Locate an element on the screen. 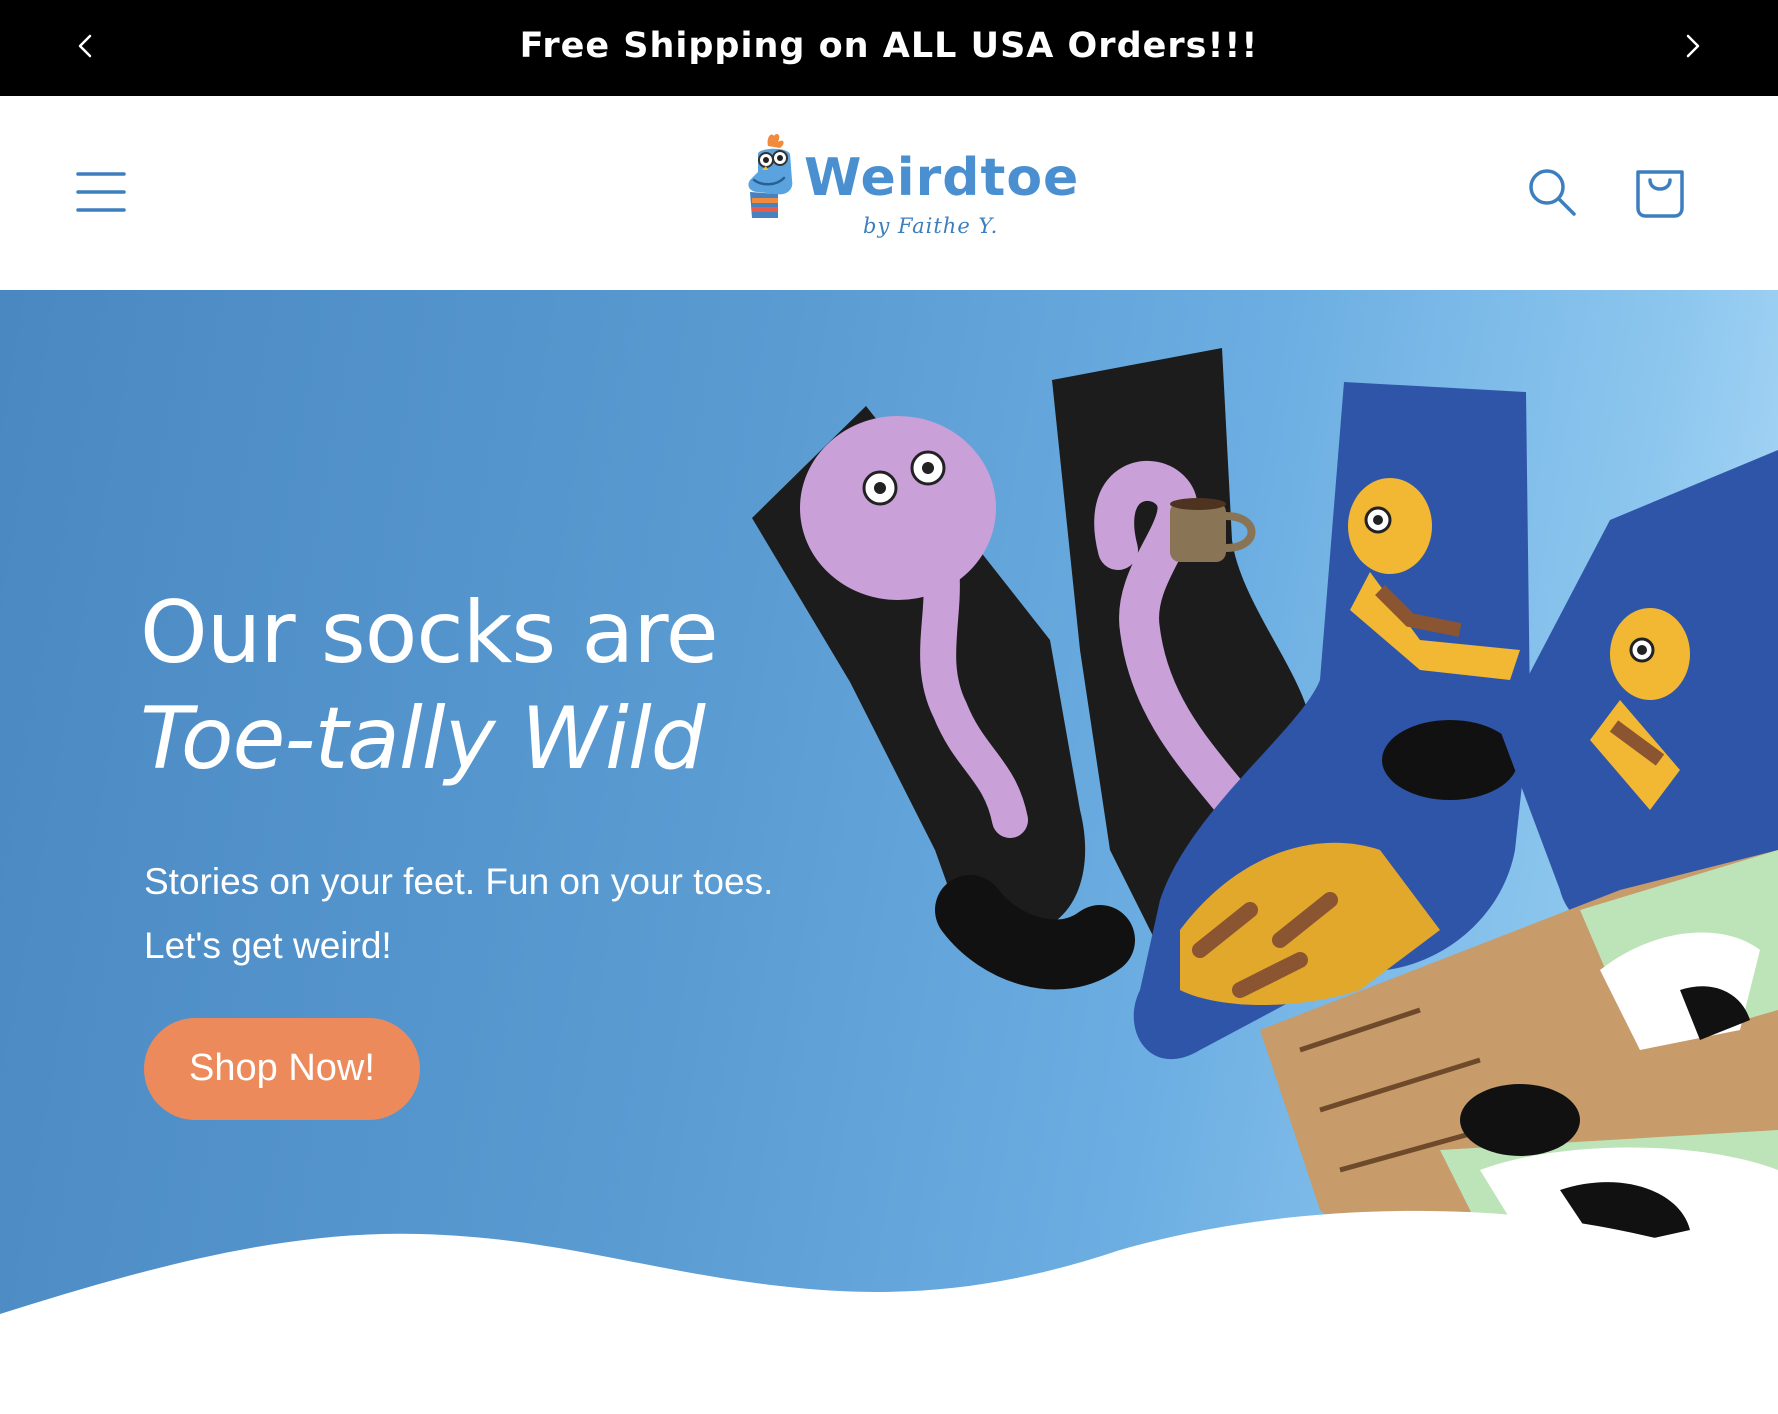 The image size is (1778, 1414). sock-mascot-icon is located at coordinates (770, 177).